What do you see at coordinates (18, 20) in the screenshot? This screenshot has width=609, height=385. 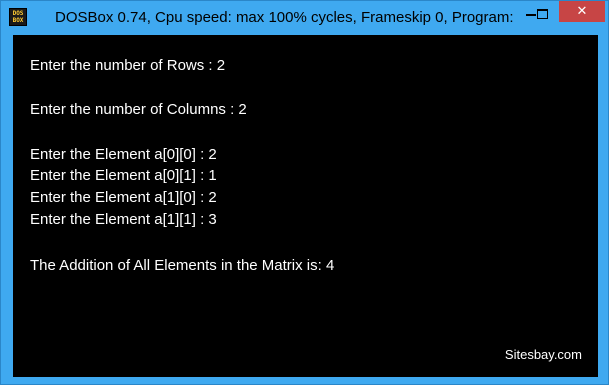 I see `icon-text-bottom: BOX` at bounding box center [18, 20].